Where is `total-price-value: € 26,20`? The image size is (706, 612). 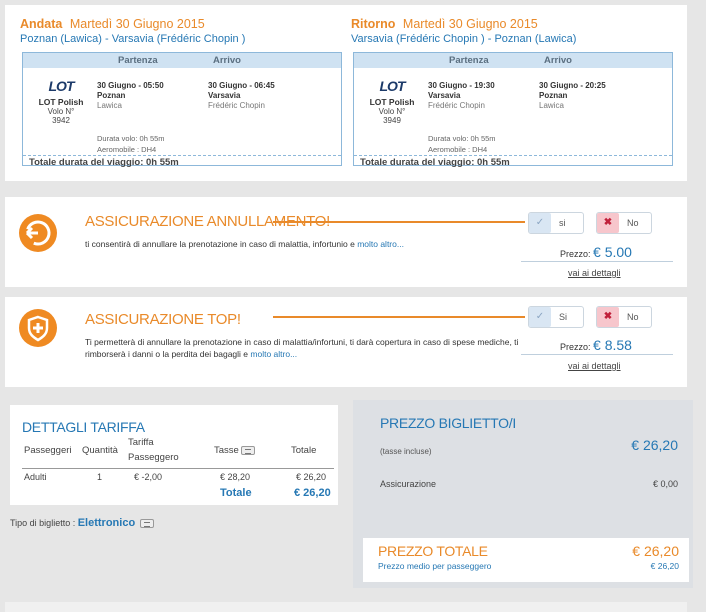
total-price-value: € 26,20 is located at coordinates (655, 551).